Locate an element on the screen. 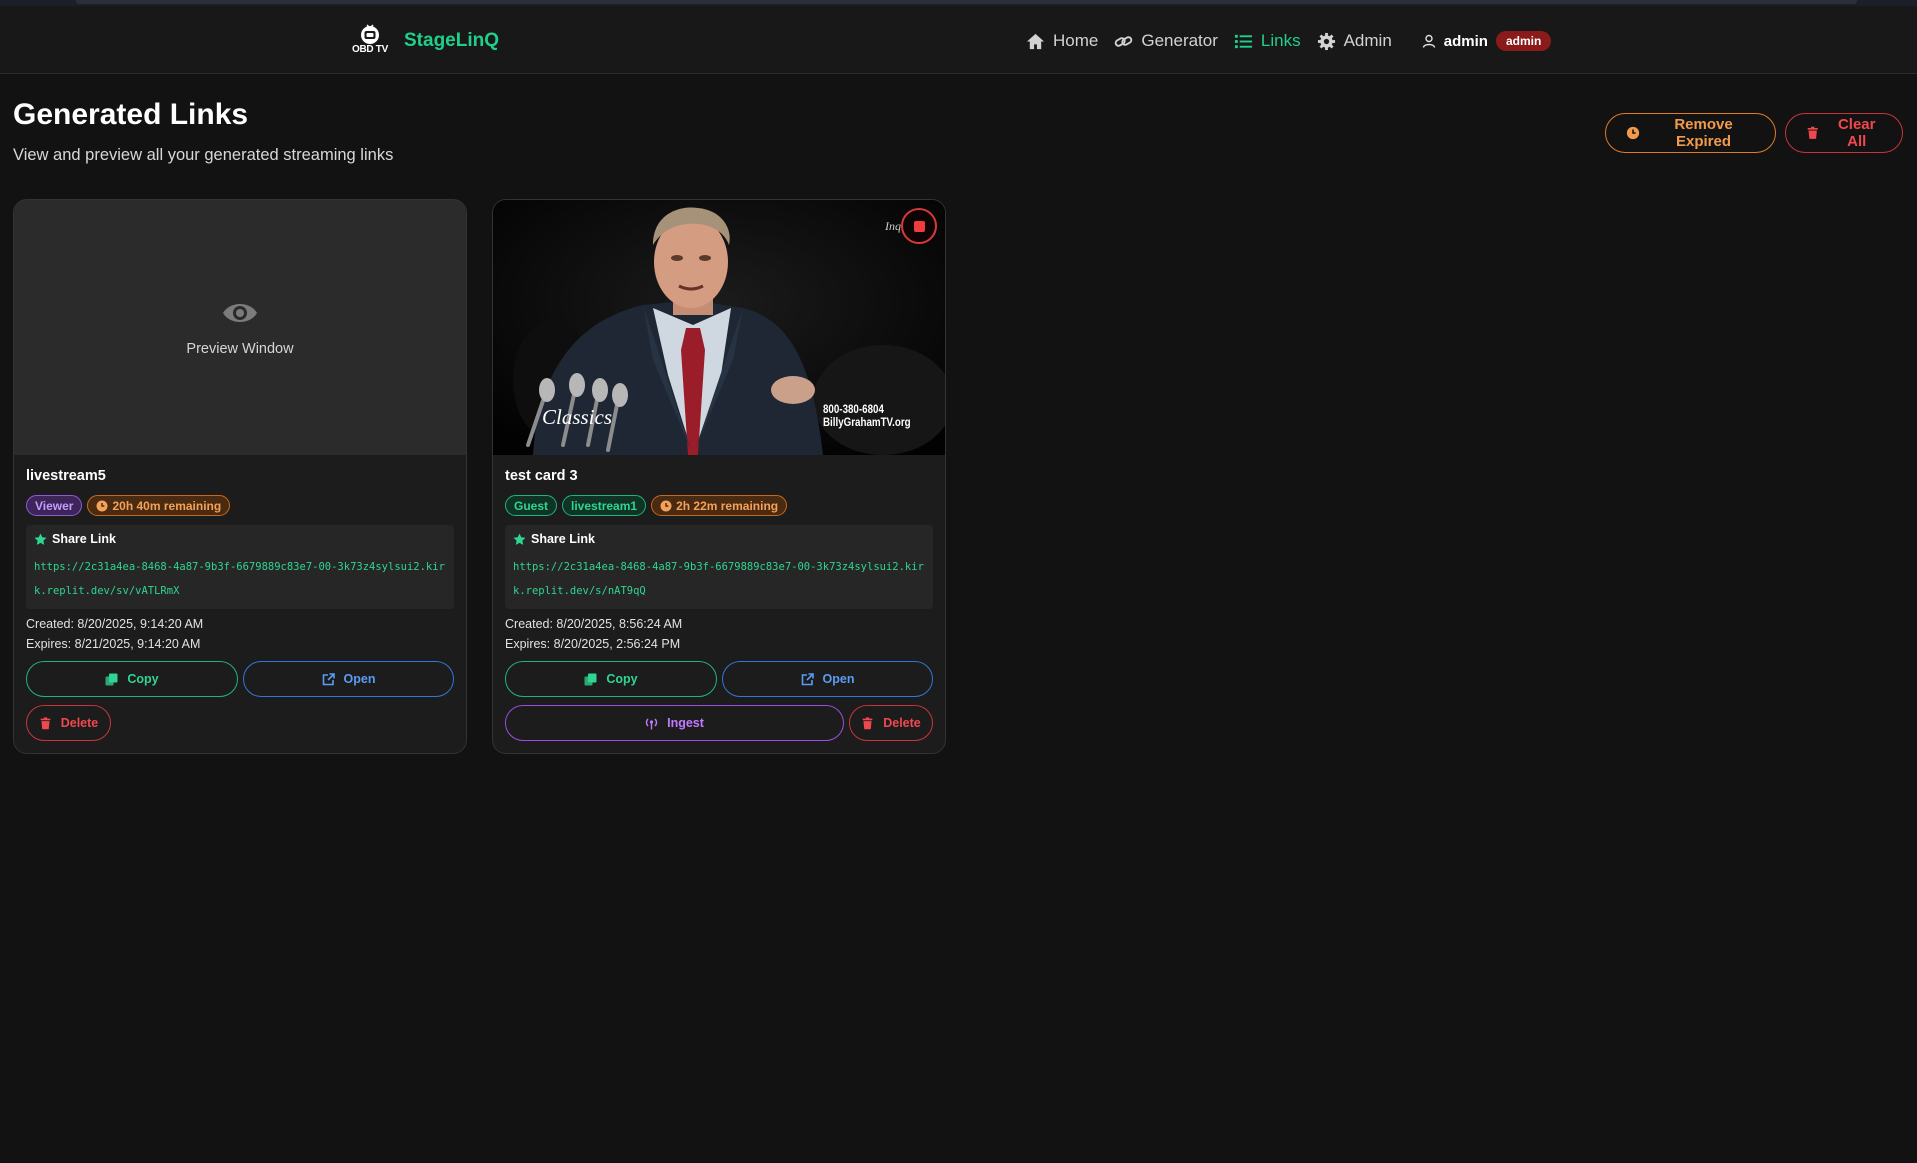  eye-icon is located at coordinates (240, 313).